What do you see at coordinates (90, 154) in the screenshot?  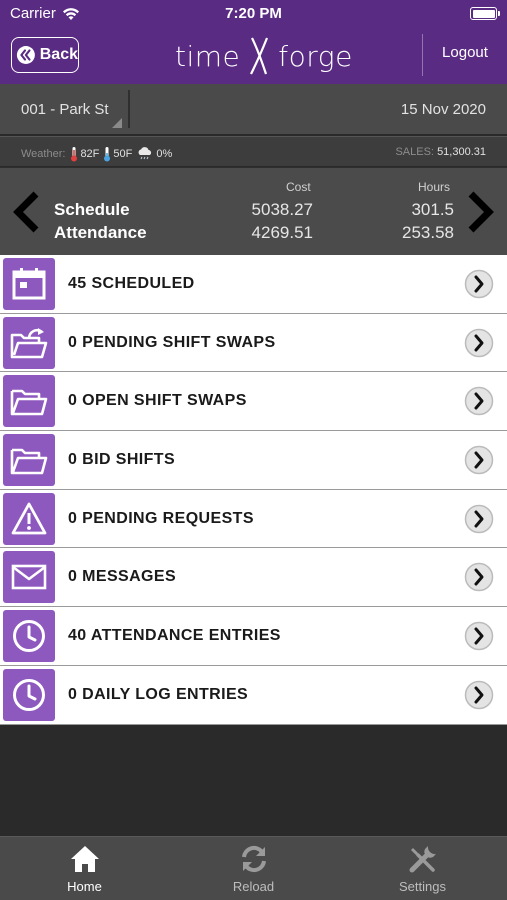 I see `weather-high: 82F` at bounding box center [90, 154].